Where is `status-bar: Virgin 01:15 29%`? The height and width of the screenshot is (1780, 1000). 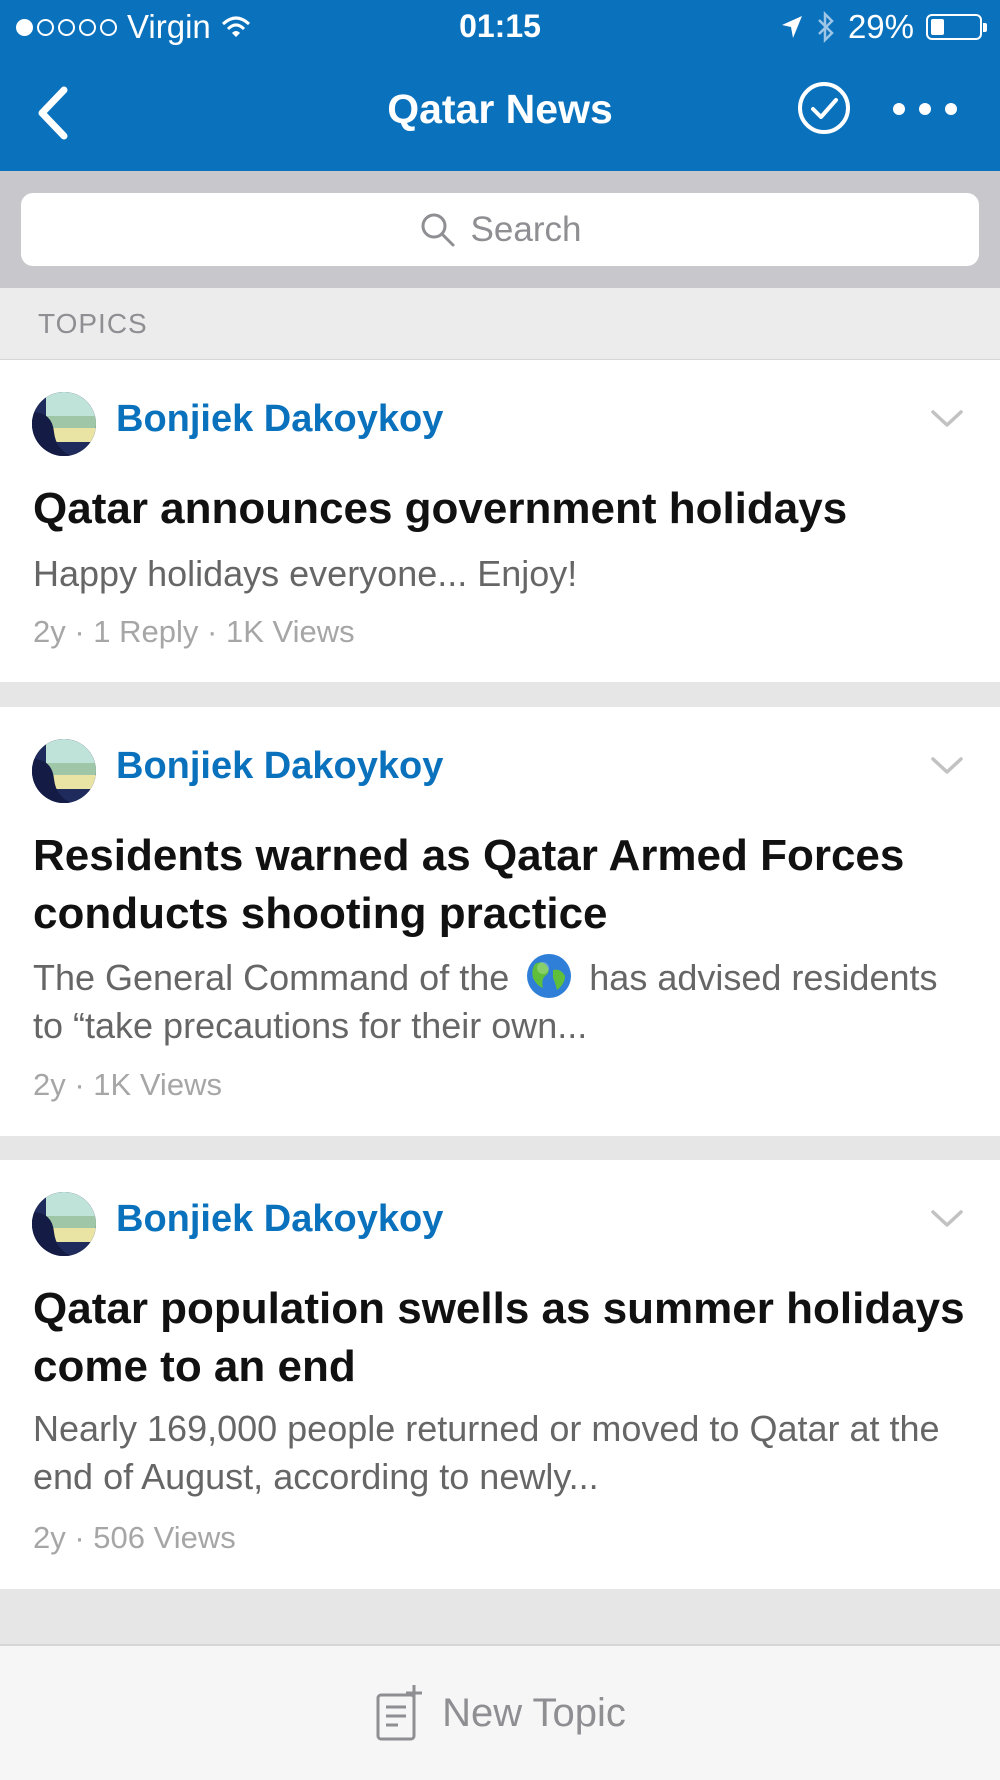 status-bar: Virgin 01:15 29% is located at coordinates (500, 28).